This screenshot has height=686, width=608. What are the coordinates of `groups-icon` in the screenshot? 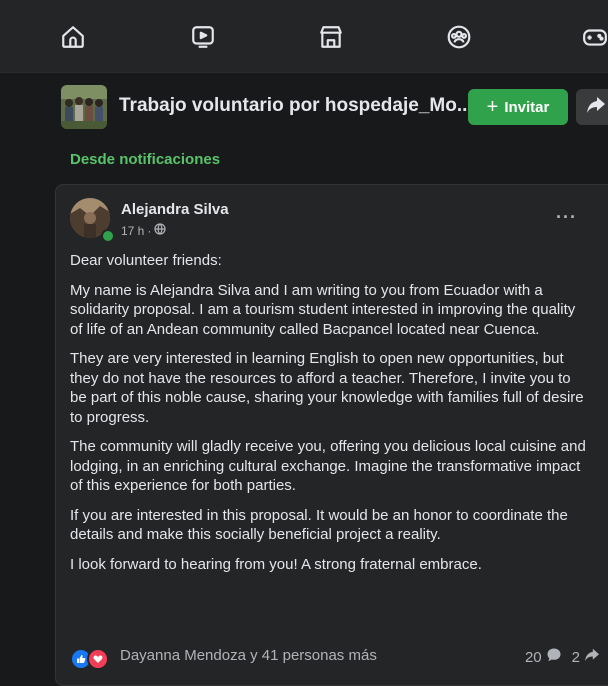 It's located at (460, 38).